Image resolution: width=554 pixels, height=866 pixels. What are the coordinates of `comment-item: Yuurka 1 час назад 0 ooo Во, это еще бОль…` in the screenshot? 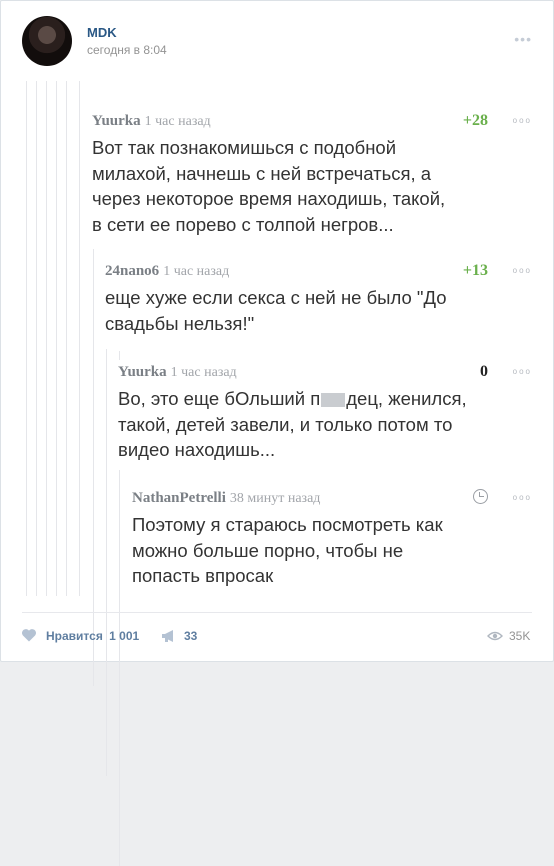 It's located at (326, 415).